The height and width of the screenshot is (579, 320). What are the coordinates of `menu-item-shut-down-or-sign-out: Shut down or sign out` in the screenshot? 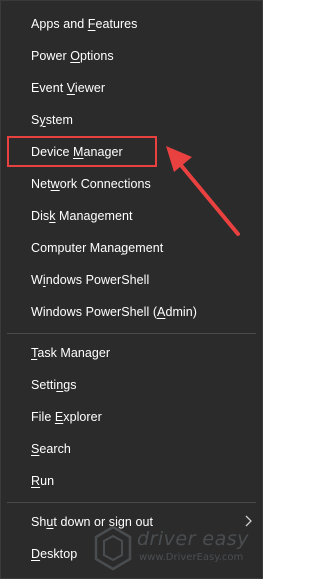 It's located at (131, 522).